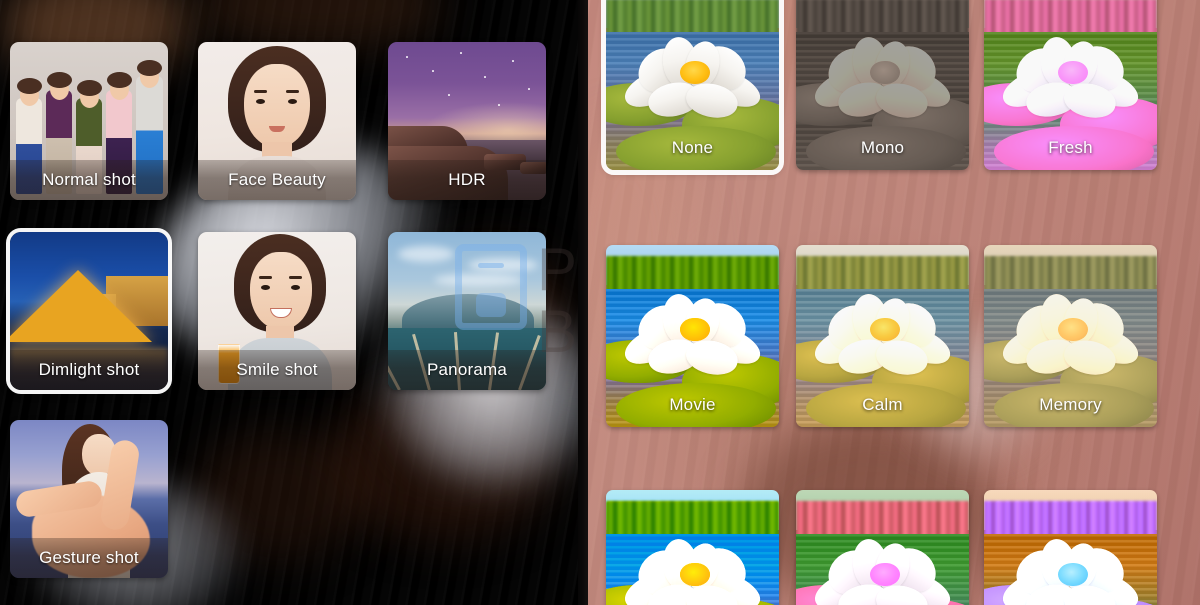 The image size is (1200, 605). I want to click on filter-thumbnail-row3-col2, so click(882, 547).